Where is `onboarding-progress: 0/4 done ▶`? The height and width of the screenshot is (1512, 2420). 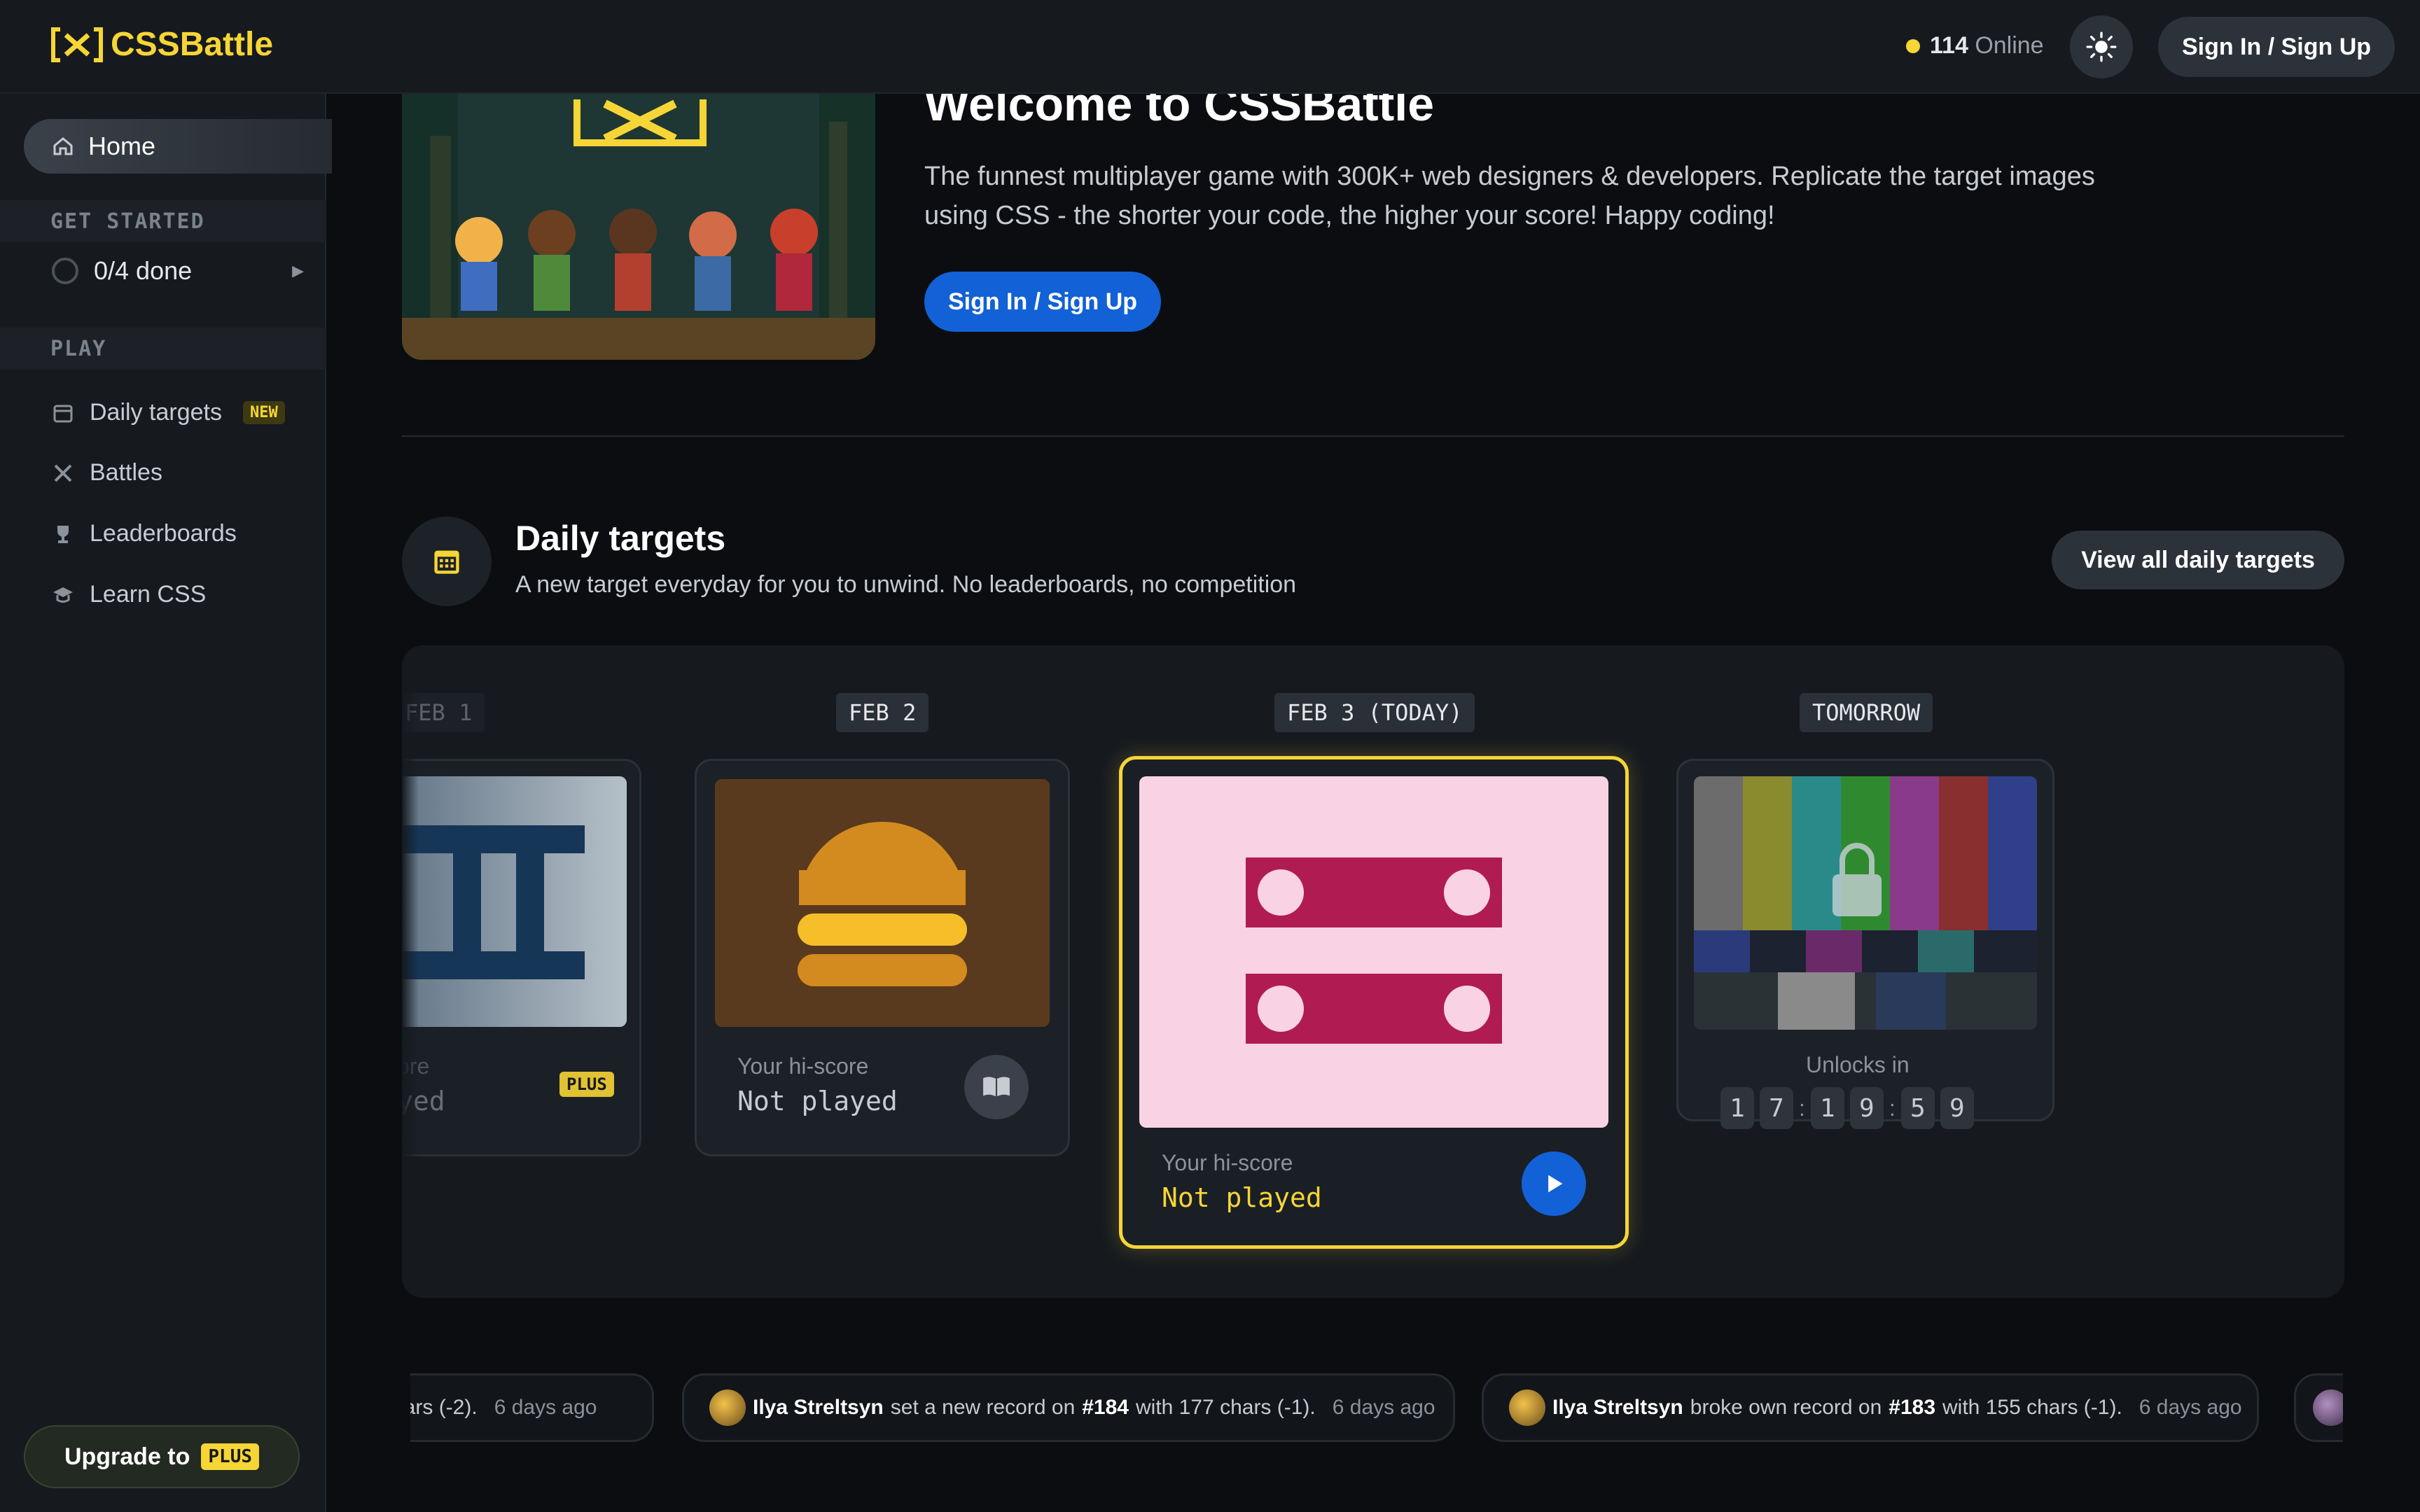
onboarding-progress: 0/4 done ▶ is located at coordinates (178, 271).